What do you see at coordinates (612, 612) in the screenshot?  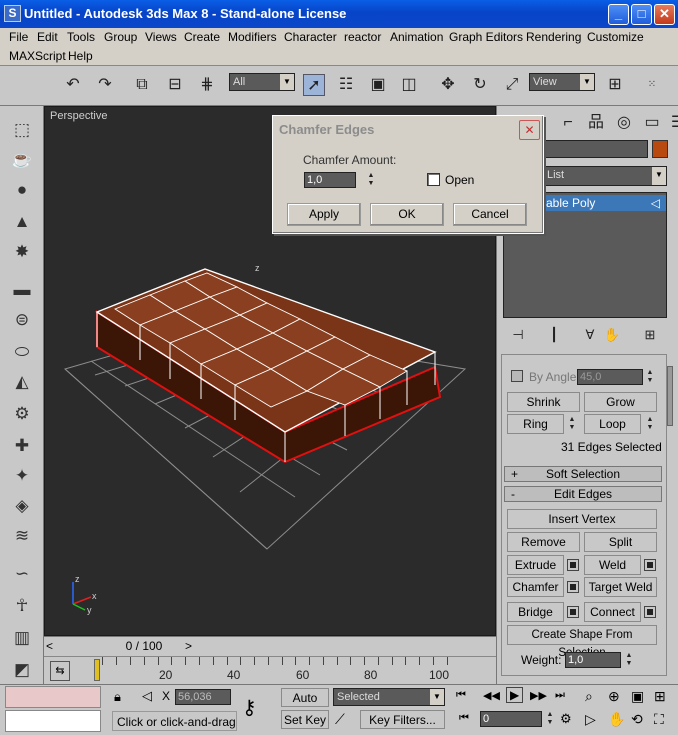 I see `connect-button: Connect` at bounding box center [612, 612].